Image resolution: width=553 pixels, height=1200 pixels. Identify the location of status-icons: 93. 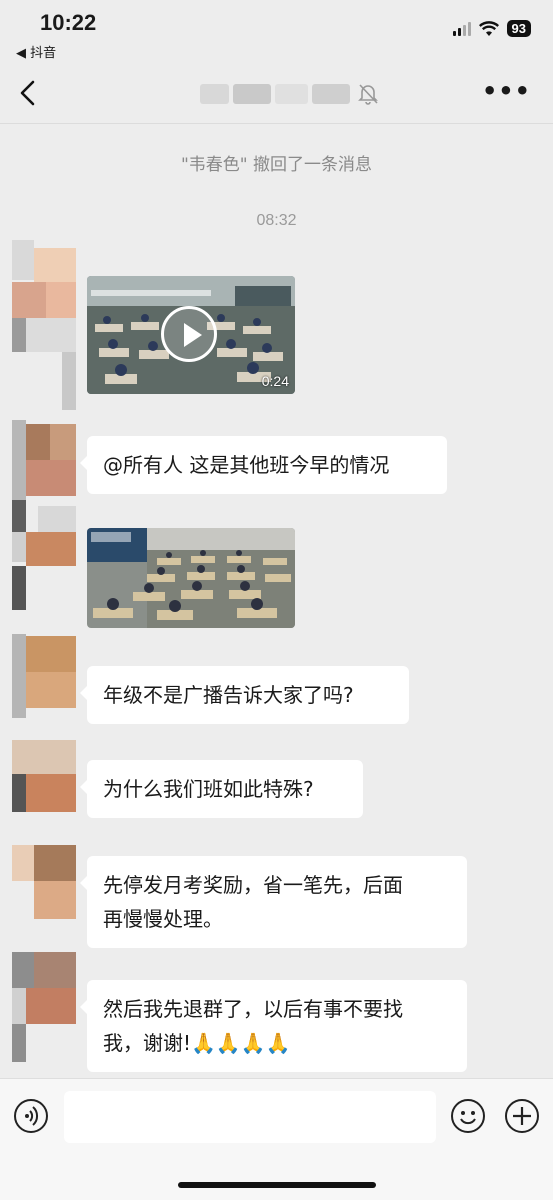
(491, 28).